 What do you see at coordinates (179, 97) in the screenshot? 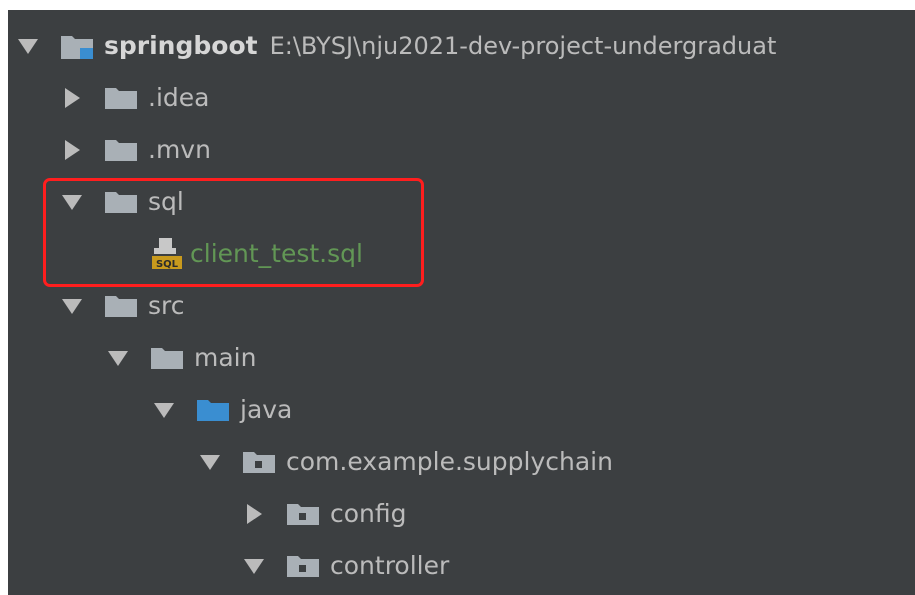
I see `tree-node-label: .idea` at bounding box center [179, 97].